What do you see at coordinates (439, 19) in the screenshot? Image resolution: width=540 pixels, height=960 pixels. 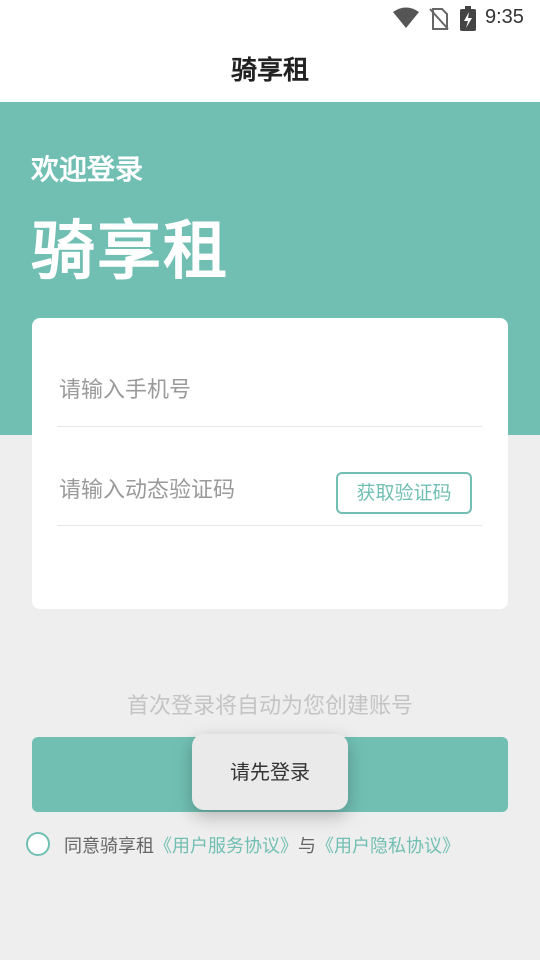 I see `no-sim-icon` at bounding box center [439, 19].